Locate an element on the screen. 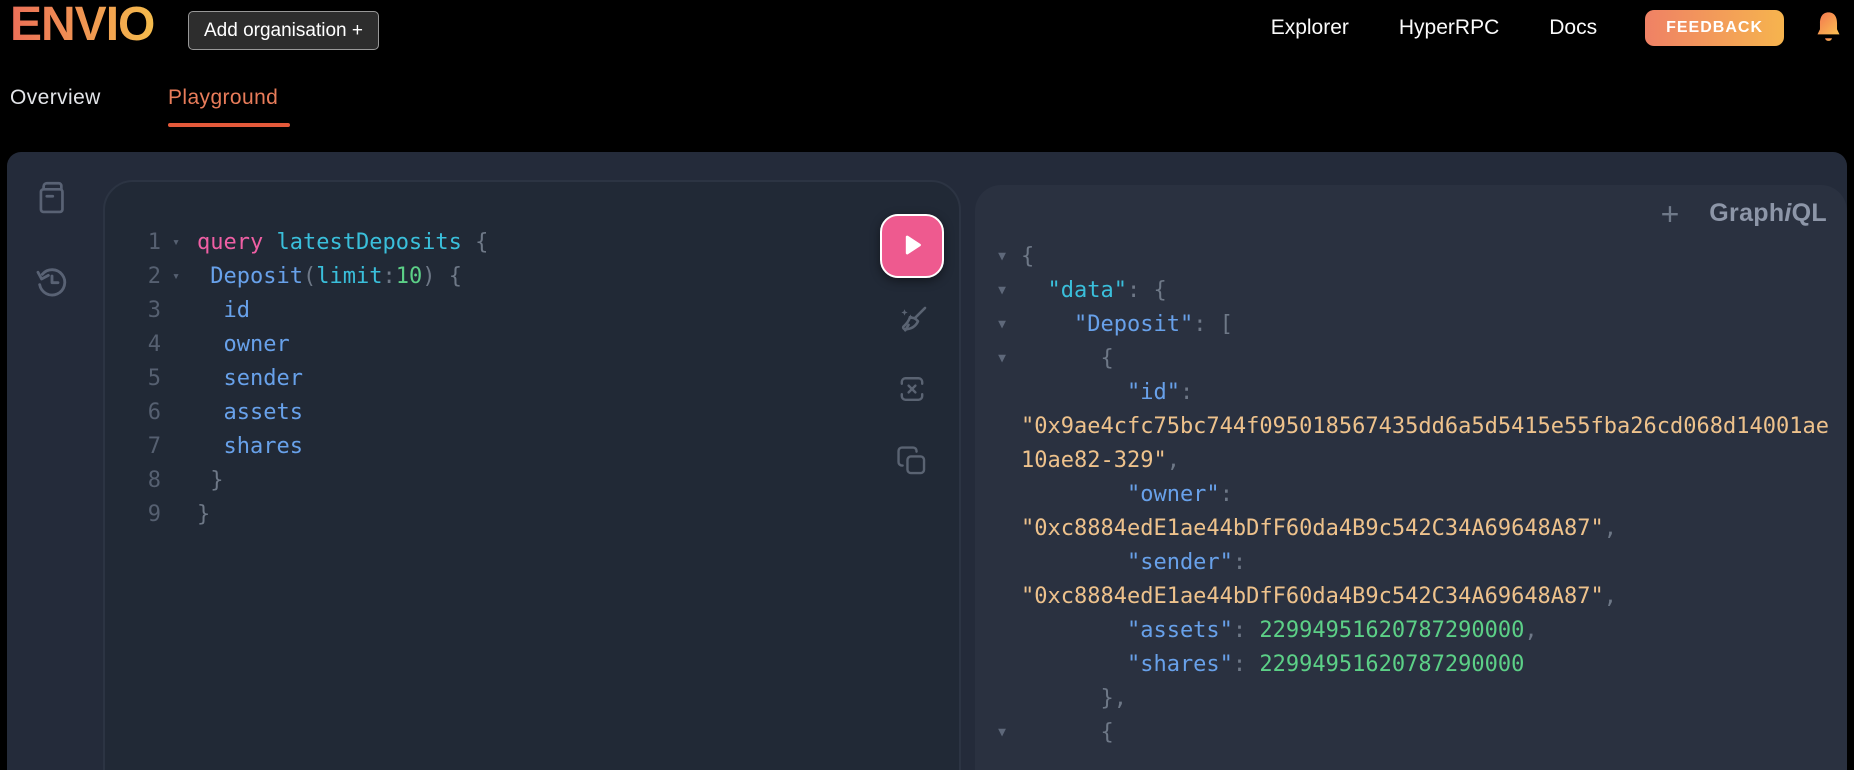 The image size is (1854, 770). code-line: 7 shares is located at coordinates (302, 447).